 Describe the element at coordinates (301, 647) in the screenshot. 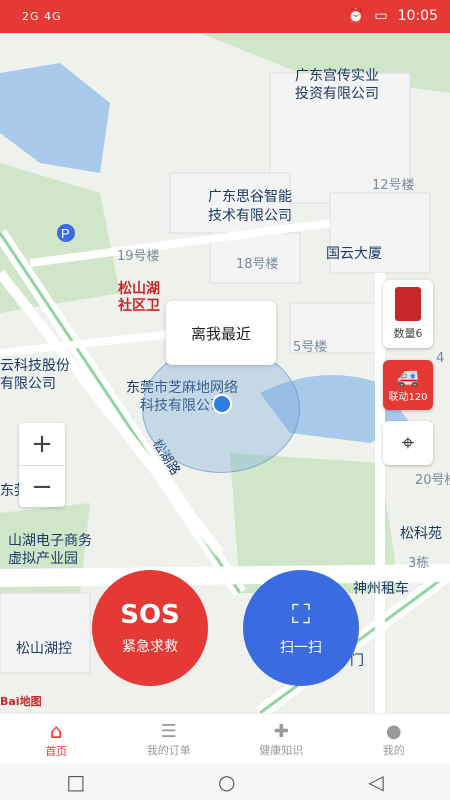

I see `scan-subtitle: 扫一扫` at that location.